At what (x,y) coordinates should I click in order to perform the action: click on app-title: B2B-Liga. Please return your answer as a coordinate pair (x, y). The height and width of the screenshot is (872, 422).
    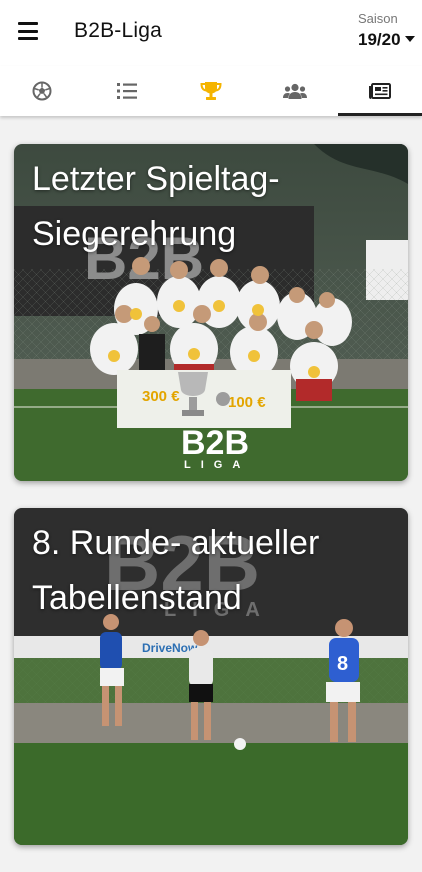
    Looking at the image, I should click on (118, 30).